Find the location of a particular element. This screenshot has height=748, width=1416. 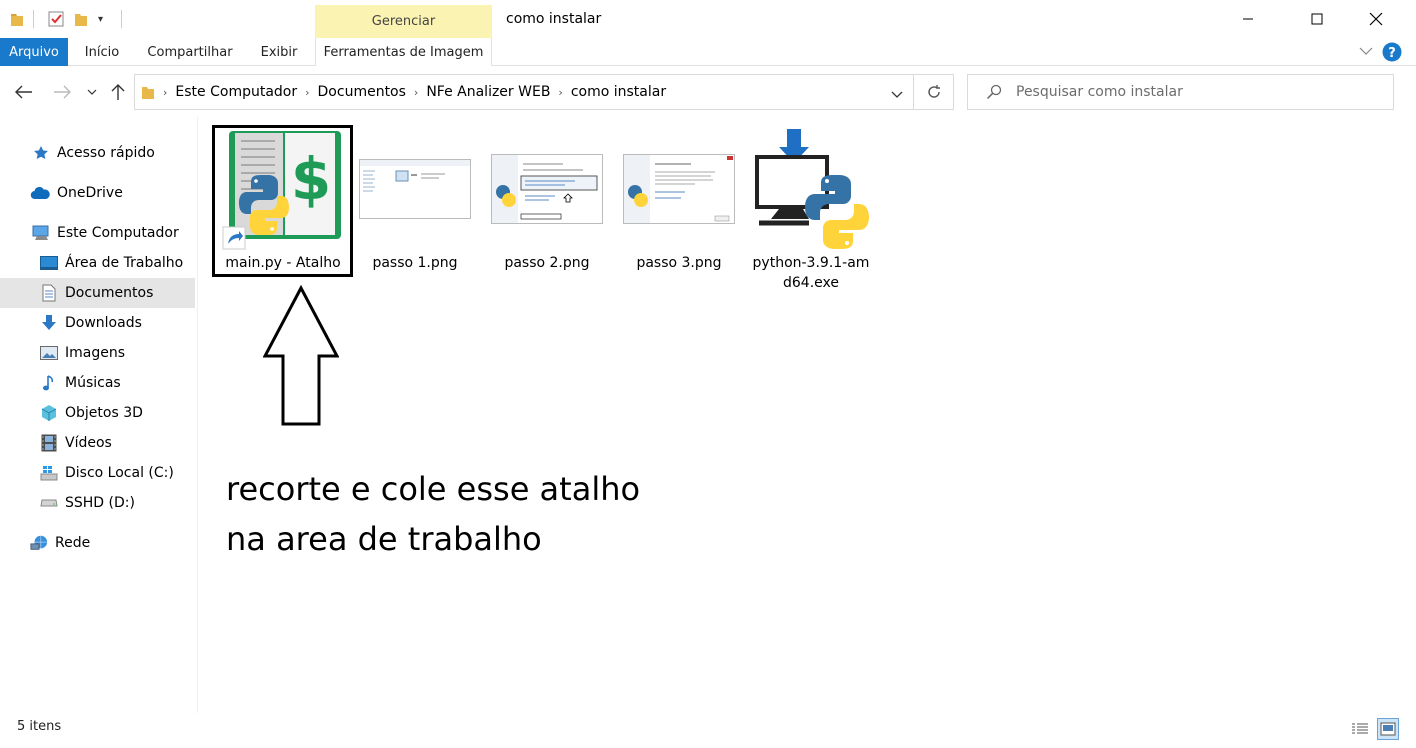

sidebar-item-disco-local-c: Disco Local (C:) is located at coordinates (97, 473).